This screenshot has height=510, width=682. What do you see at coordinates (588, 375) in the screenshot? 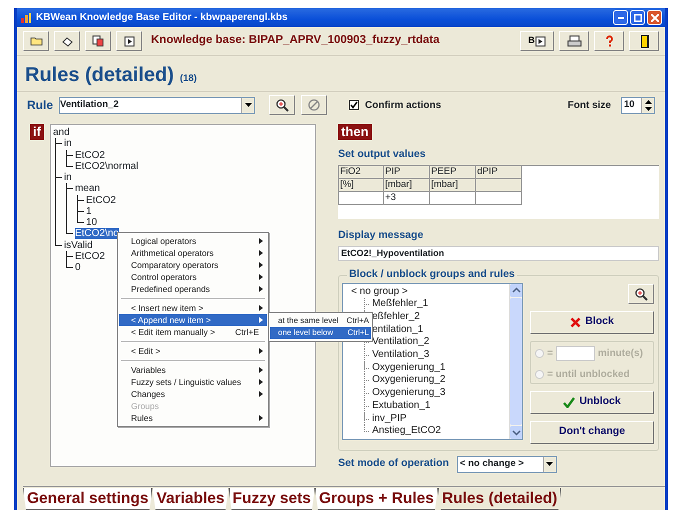
I see `option-label: = until unblocked` at bounding box center [588, 375].